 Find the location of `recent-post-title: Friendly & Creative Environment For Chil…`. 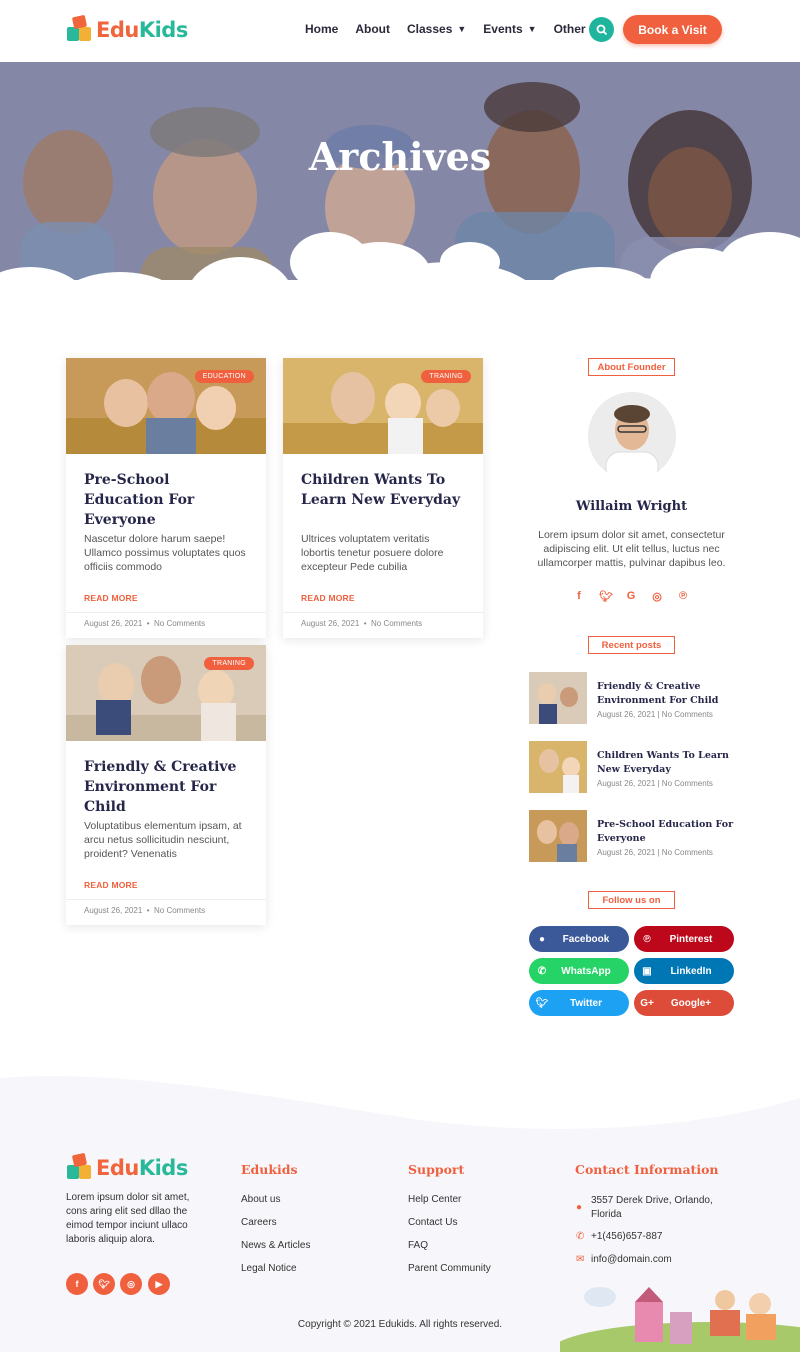

recent-post-title: Friendly & Creative Environment For Chil… is located at coordinates (667, 693).